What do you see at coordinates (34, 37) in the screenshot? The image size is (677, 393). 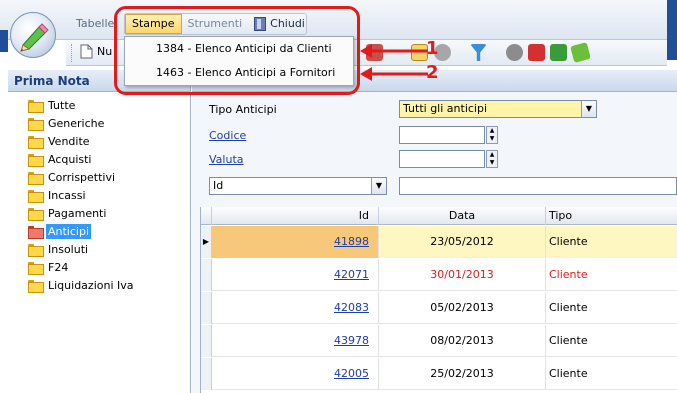 I see `pencil-icon` at bounding box center [34, 37].